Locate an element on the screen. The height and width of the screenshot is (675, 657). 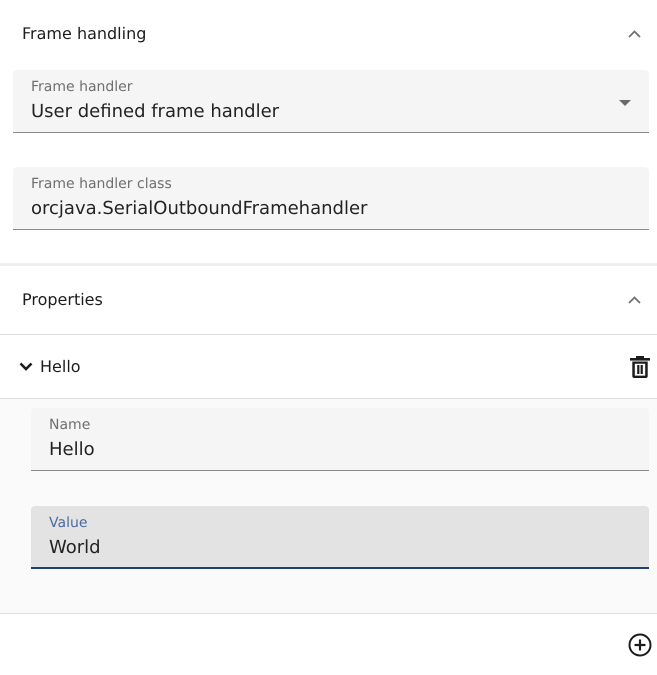
text-field: Frame handler class orcjava.SerialOutboundFramehandler is located at coordinates (331, 198).